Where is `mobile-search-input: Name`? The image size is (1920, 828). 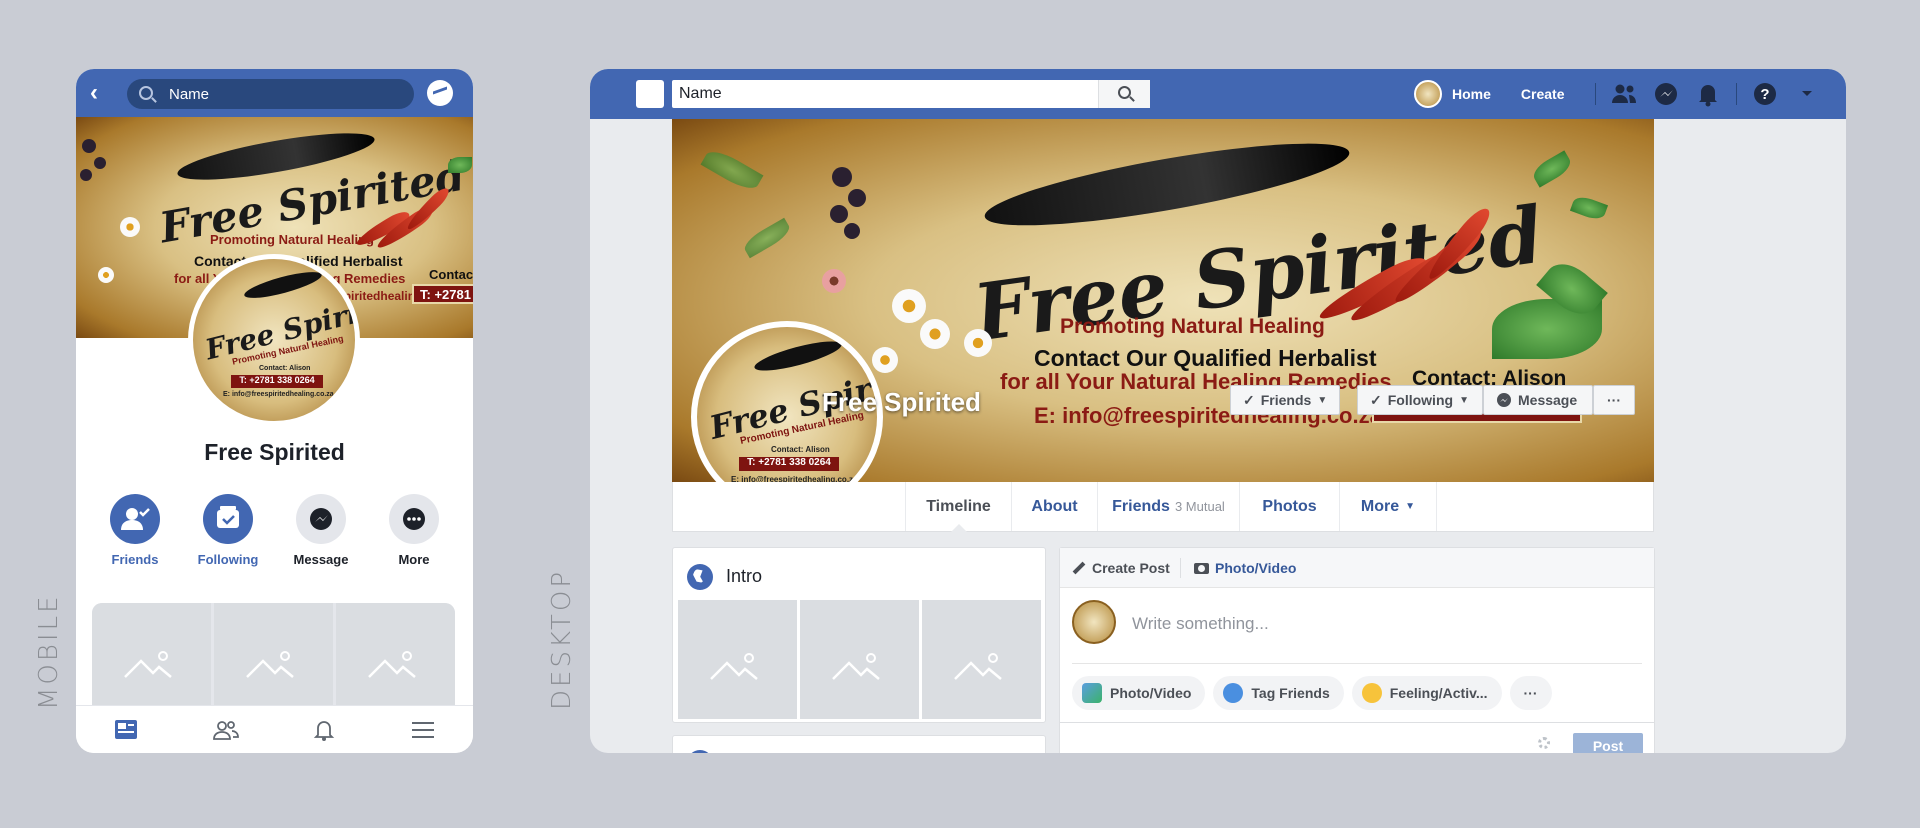 mobile-search-input: Name is located at coordinates (270, 94).